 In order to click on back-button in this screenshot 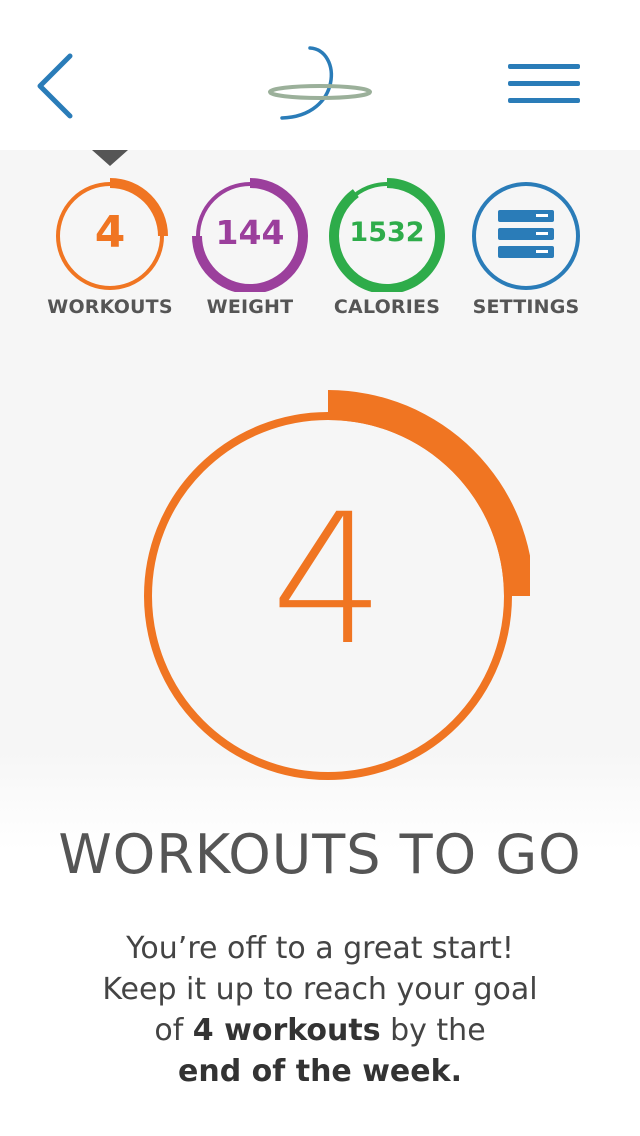, I will do `click(55, 85)`.